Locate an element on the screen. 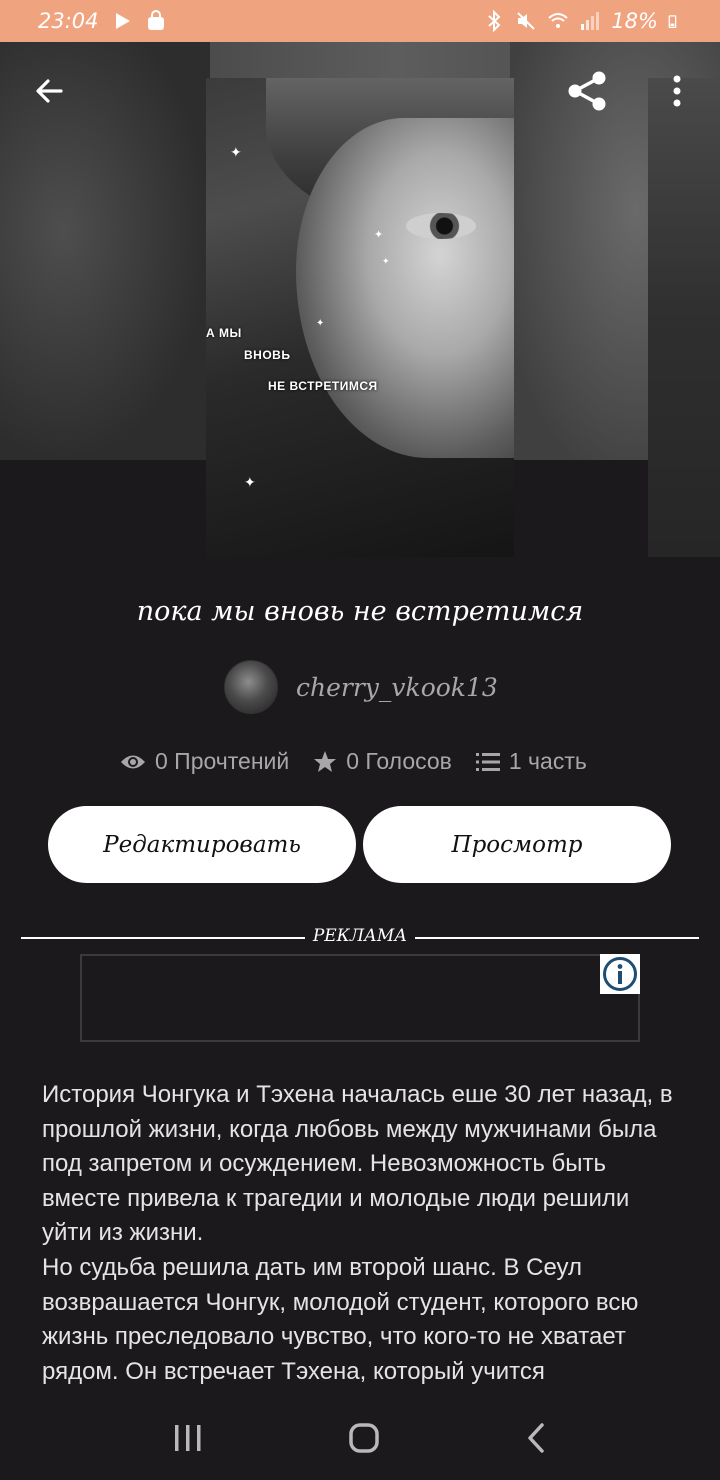 The width and height of the screenshot is (720, 1480). signal-icon is located at coordinates (590, 21).